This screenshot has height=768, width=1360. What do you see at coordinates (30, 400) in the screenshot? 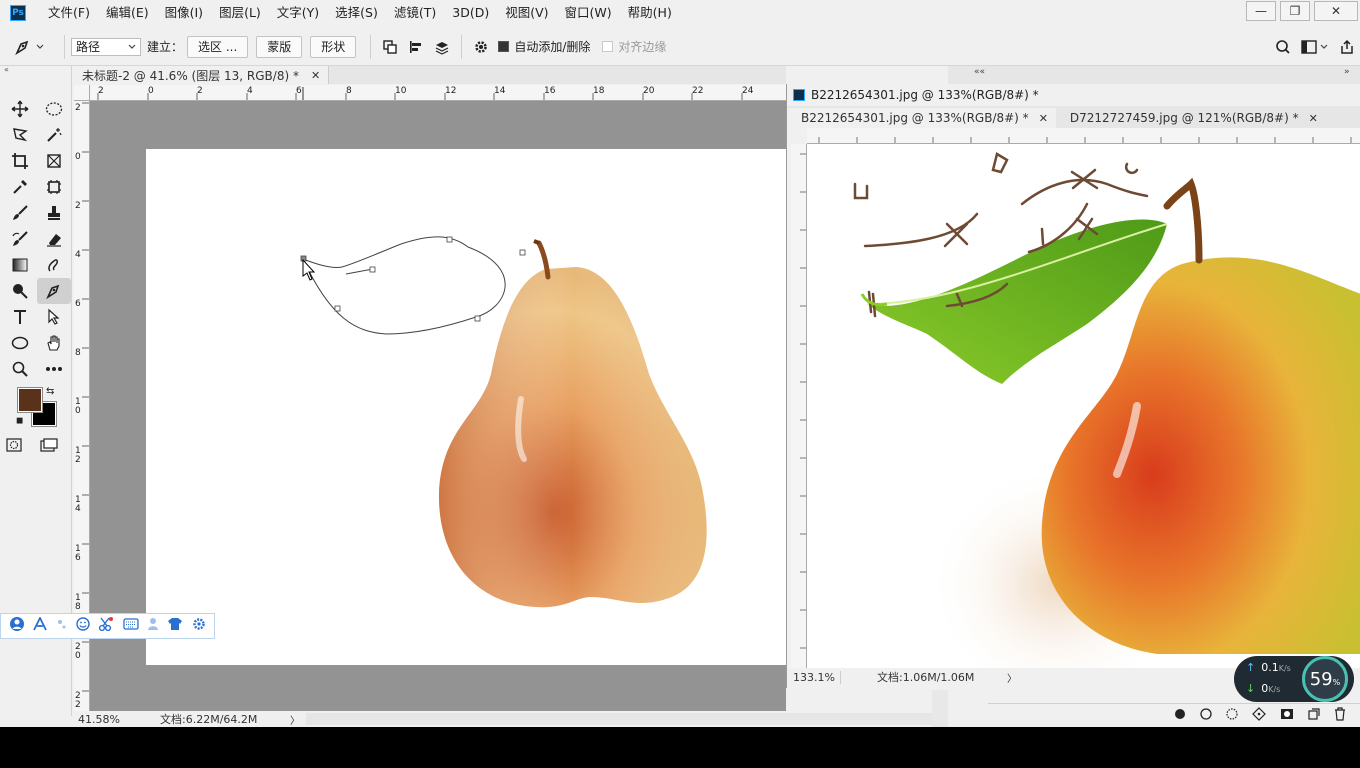
I see `foreground-color-swatch` at bounding box center [30, 400].